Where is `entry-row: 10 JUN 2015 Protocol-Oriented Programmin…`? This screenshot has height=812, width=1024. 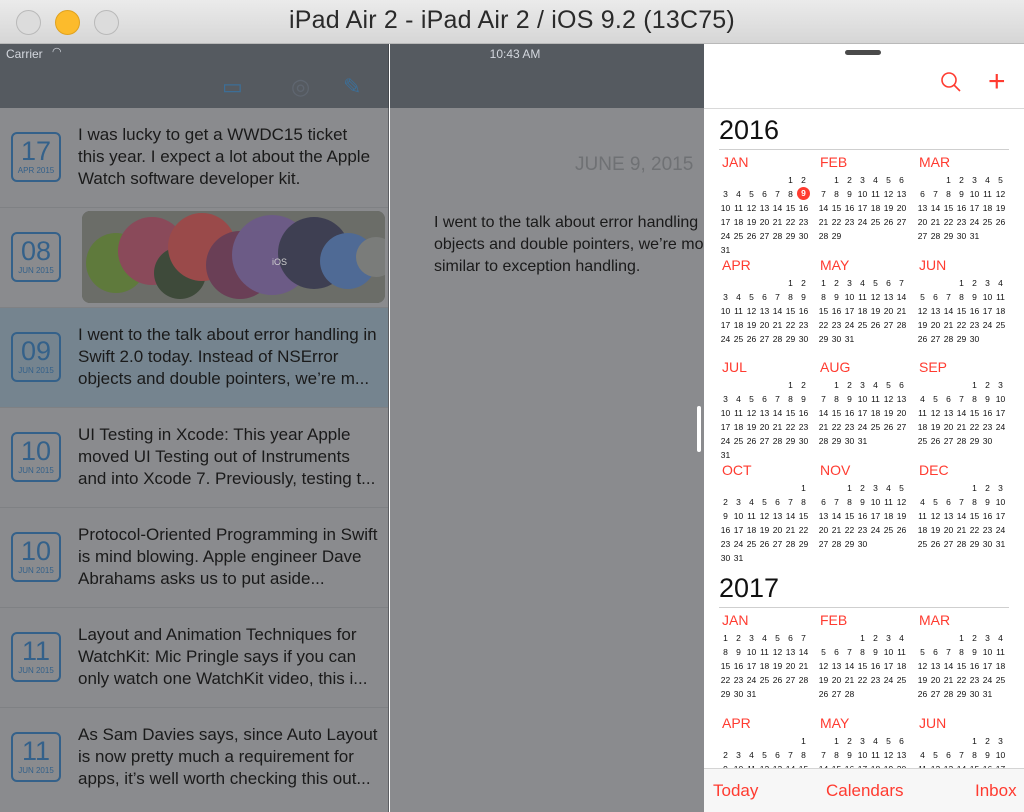 entry-row: 10 JUN 2015 Protocol-Oriented Programmin… is located at coordinates (194, 558).